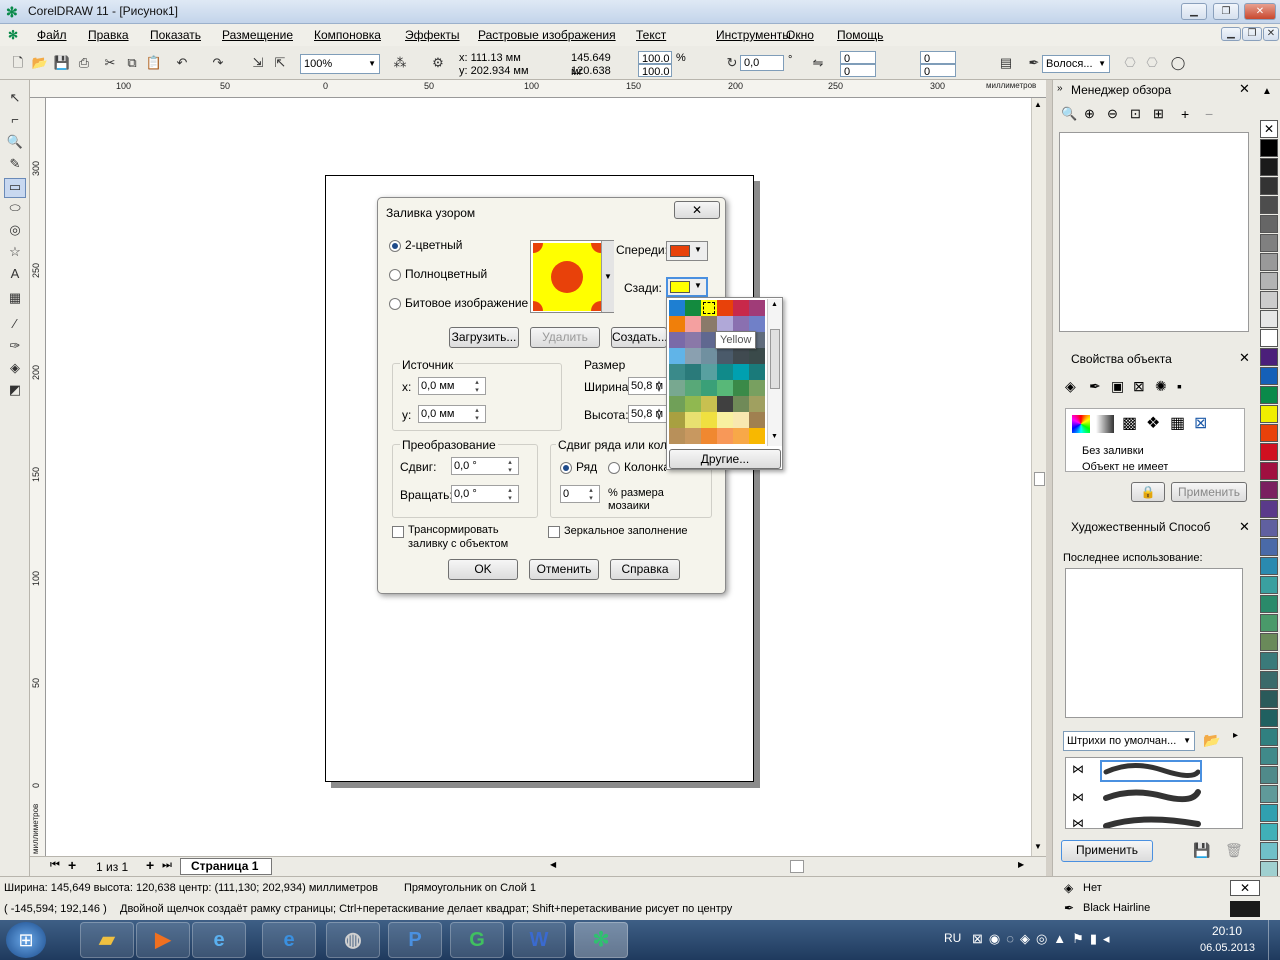 This screenshot has height=960, width=1280. Describe the element at coordinates (15, 232) in the screenshot. I see `spiral-tool-icon: ◎` at that location.